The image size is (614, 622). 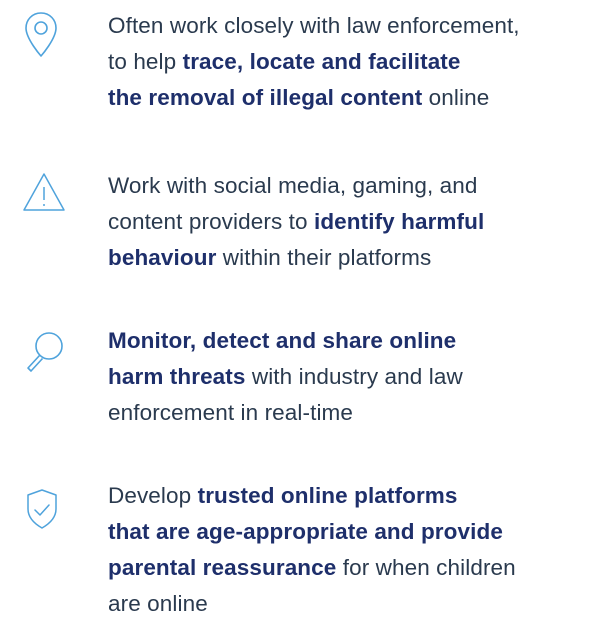 I want to click on text-run: Often work closely with law enforcement,, so click(x=314, y=25).